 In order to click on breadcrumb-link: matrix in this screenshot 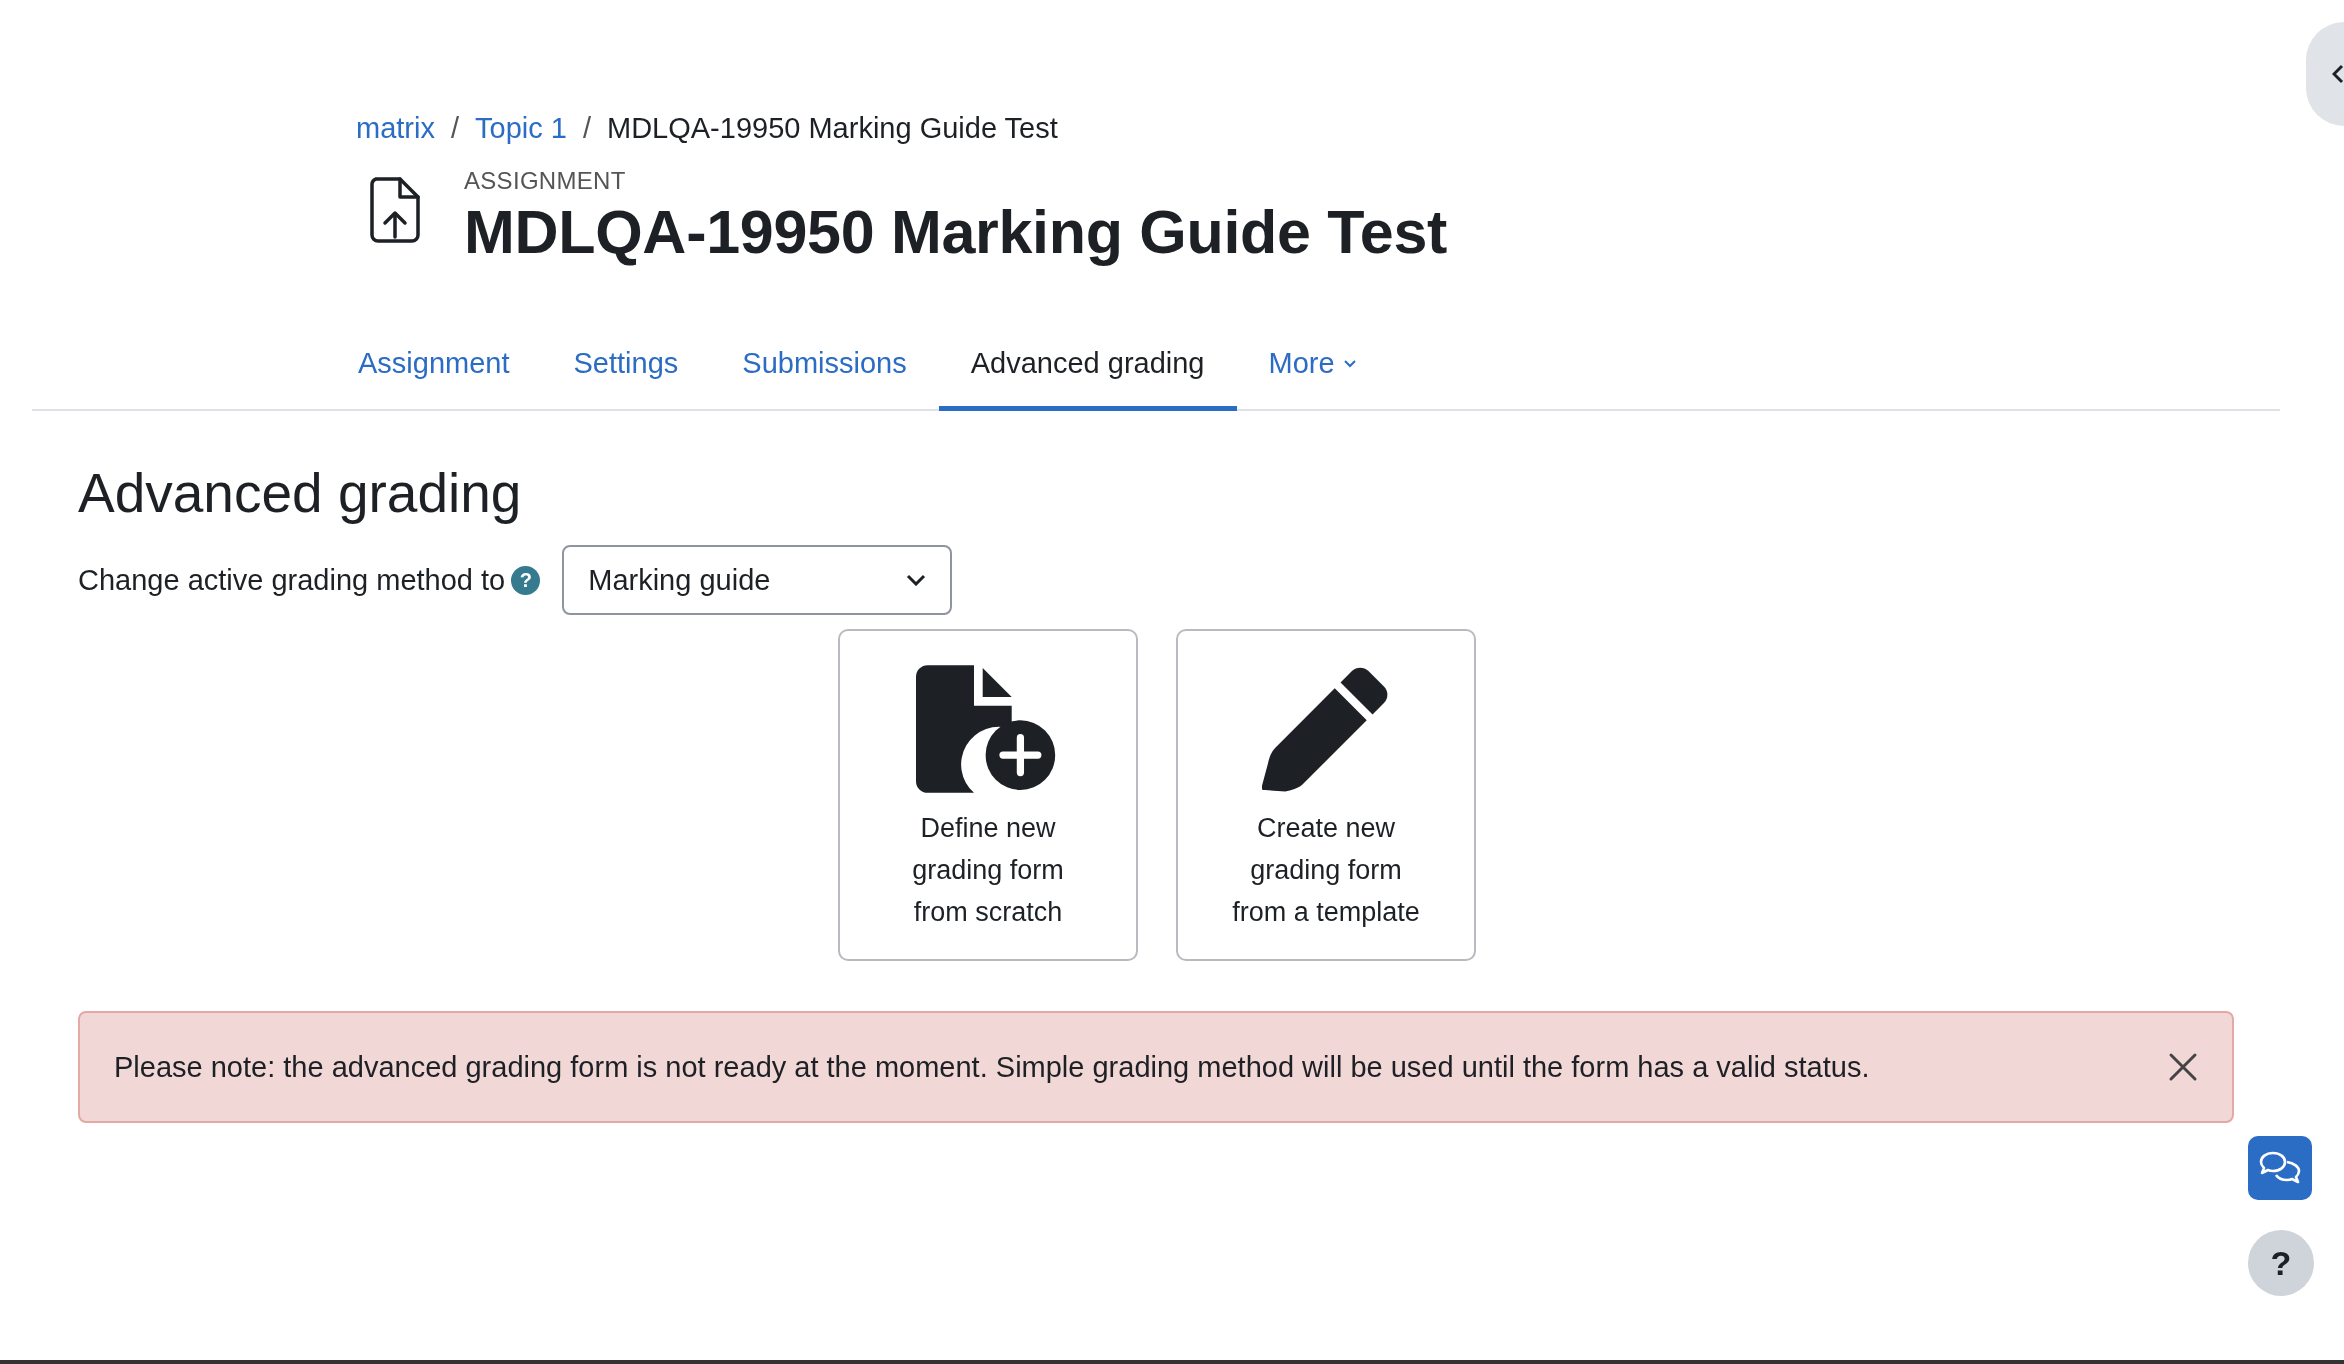, I will do `click(395, 128)`.